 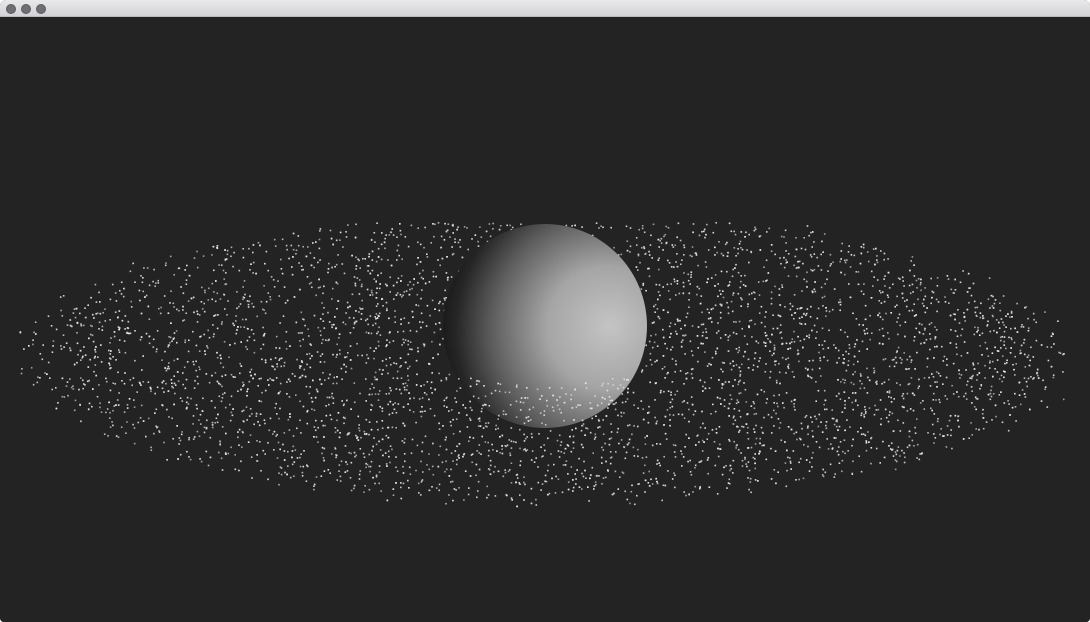 What do you see at coordinates (11, 9) in the screenshot?
I see `close-button` at bounding box center [11, 9].